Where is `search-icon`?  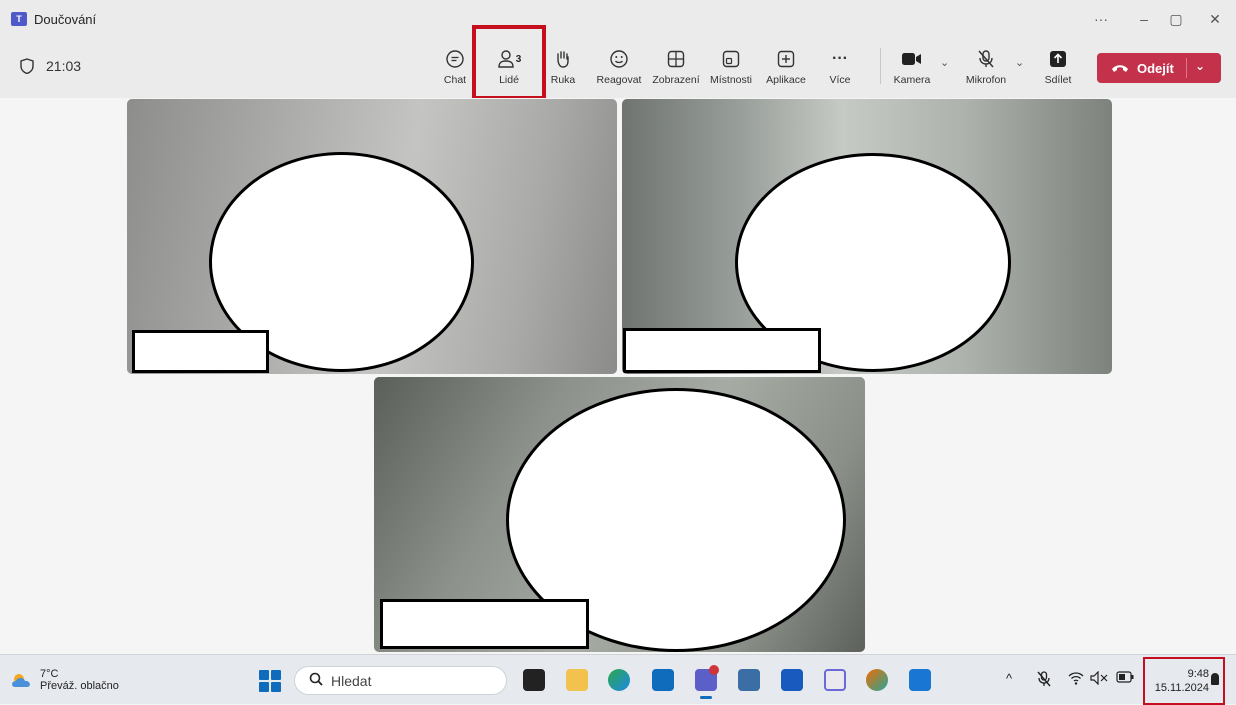
search-icon is located at coordinates (316, 681).